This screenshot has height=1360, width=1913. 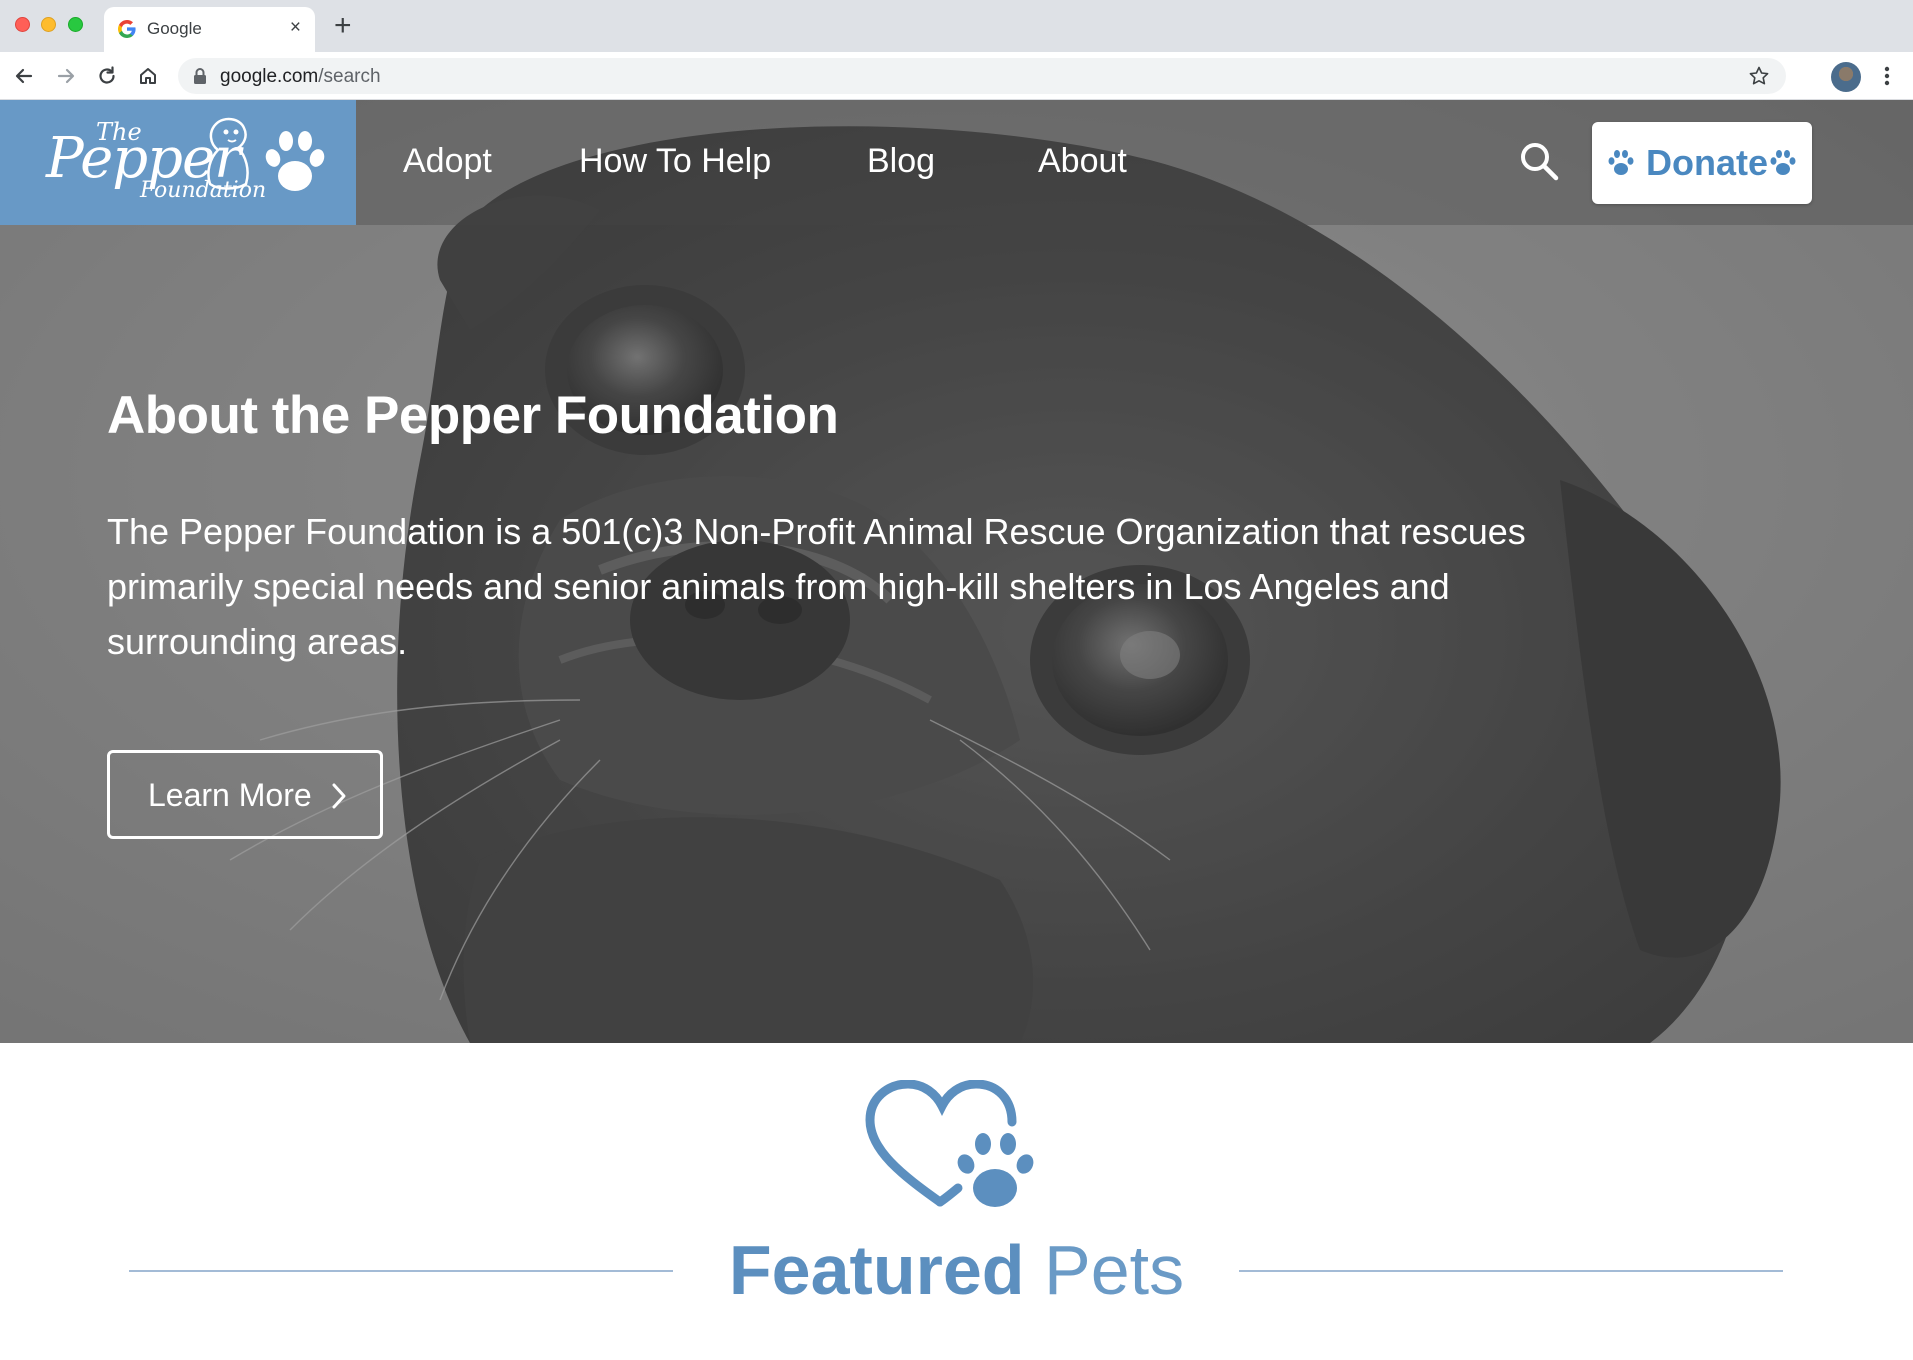 I want to click on heart-paw-icon, so click(x=949, y=1143).